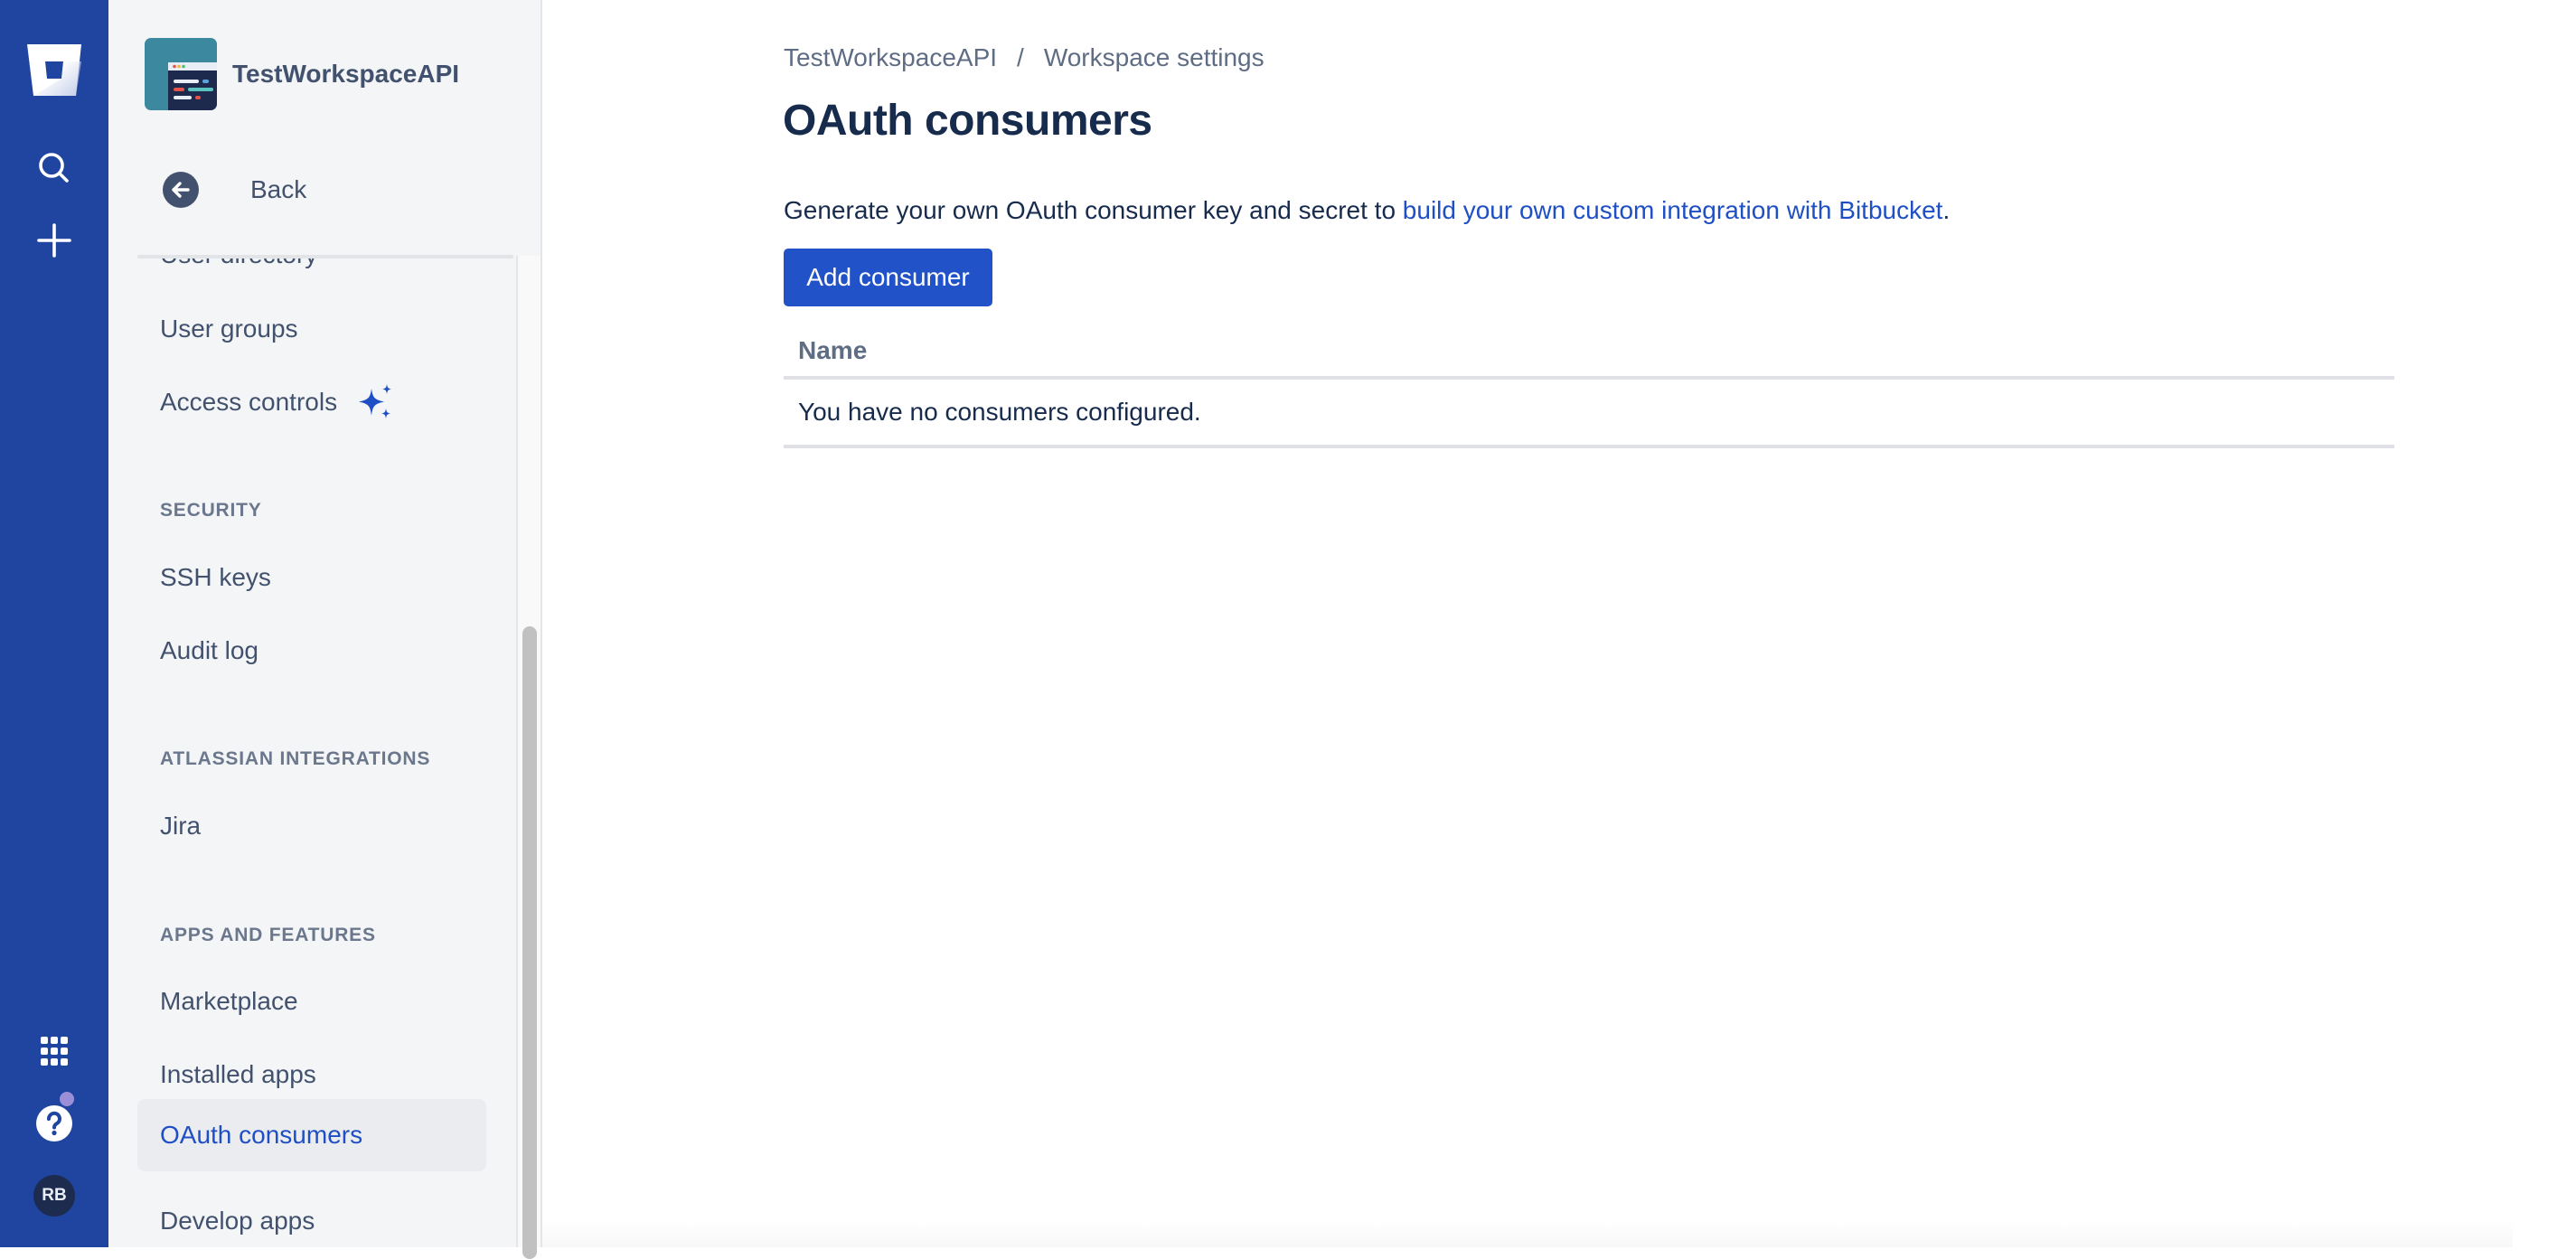  I want to click on sidebar-item-label: Marketplace, so click(229, 1001).